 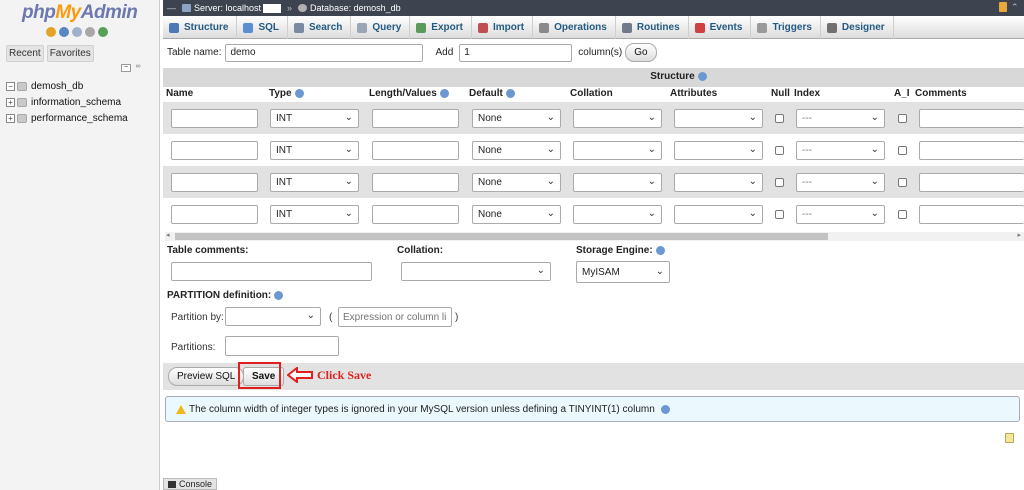 What do you see at coordinates (395, 317) in the screenshot?
I see `partition-expression-input` at bounding box center [395, 317].